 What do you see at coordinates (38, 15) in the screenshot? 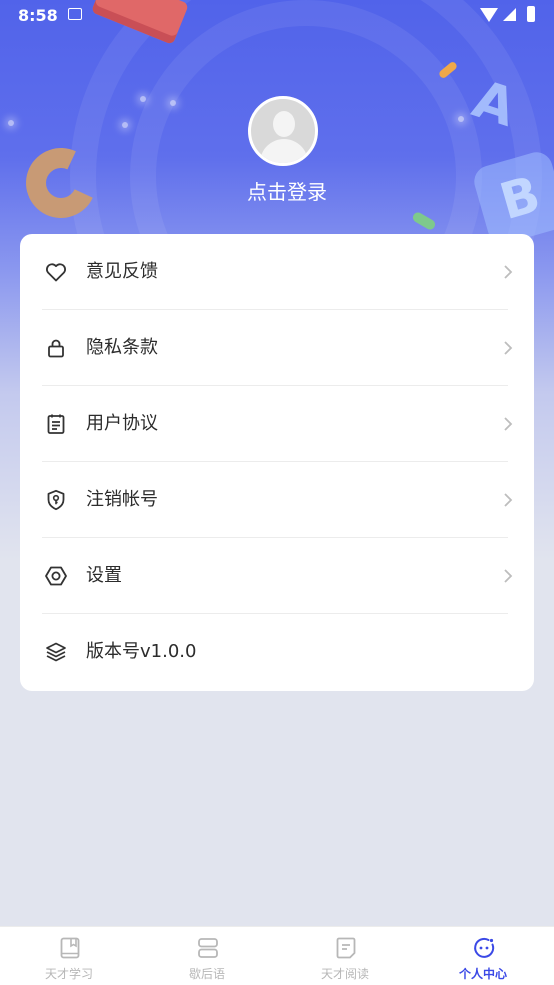
I see `status-time: 8:58` at bounding box center [38, 15].